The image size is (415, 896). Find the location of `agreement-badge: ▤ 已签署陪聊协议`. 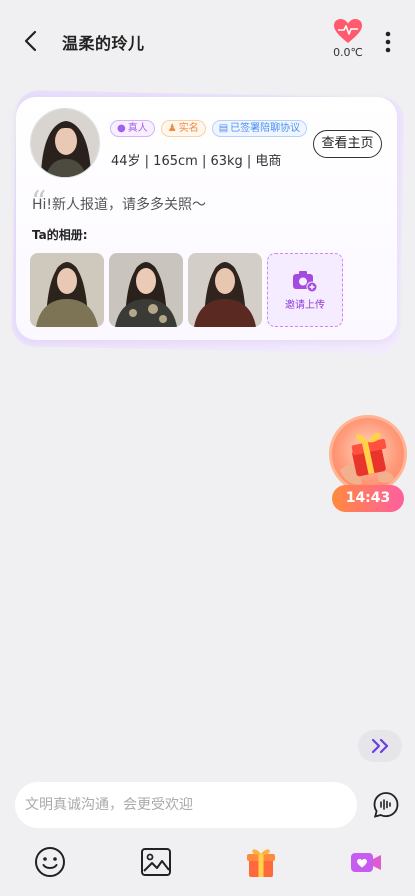

agreement-badge: ▤ 已签署陪聊协议 is located at coordinates (259, 128).